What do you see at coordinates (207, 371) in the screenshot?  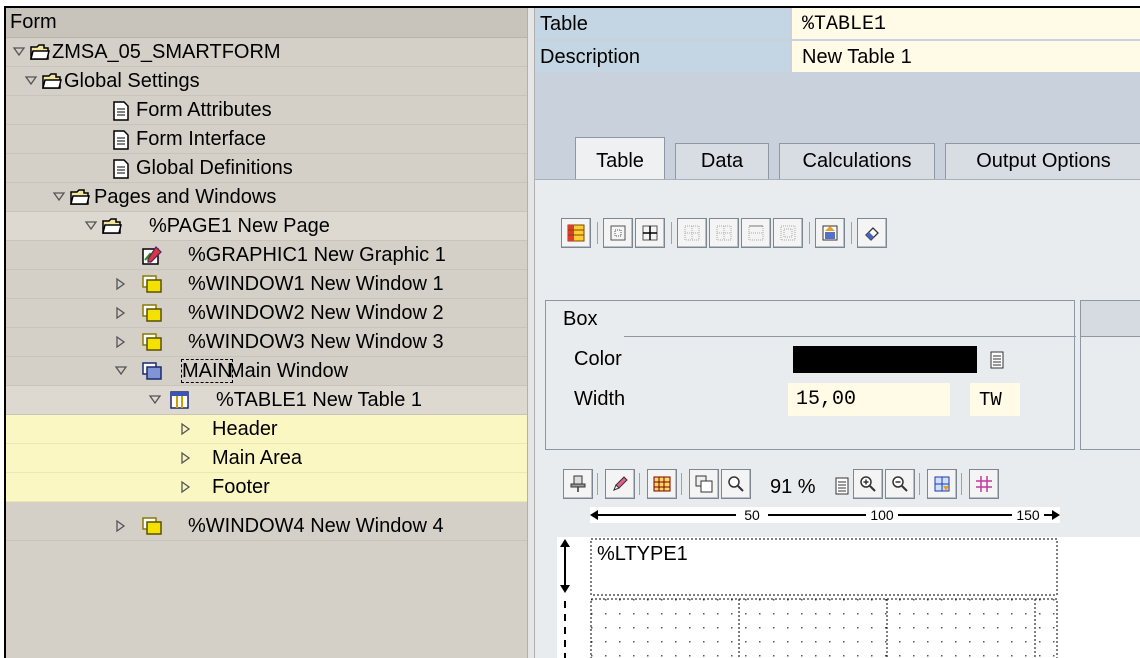 I see `tree-node-main-id: MAIN` at bounding box center [207, 371].